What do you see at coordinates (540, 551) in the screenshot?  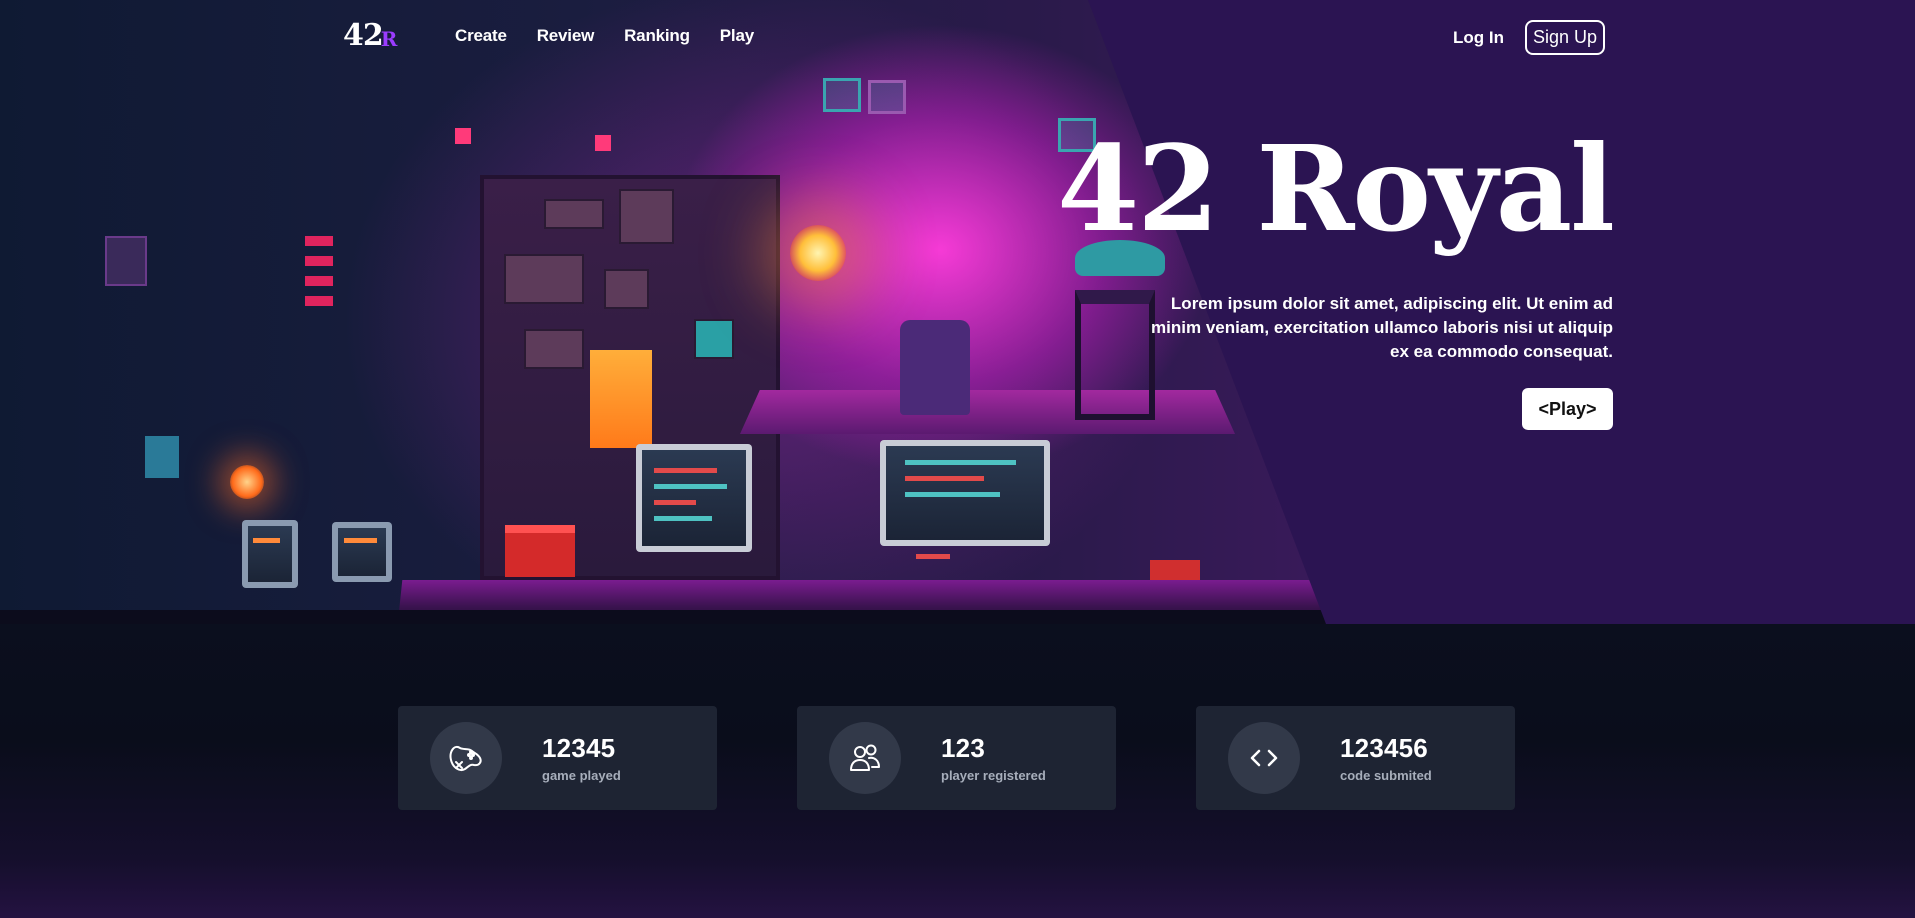 I see `illustration-red-box` at bounding box center [540, 551].